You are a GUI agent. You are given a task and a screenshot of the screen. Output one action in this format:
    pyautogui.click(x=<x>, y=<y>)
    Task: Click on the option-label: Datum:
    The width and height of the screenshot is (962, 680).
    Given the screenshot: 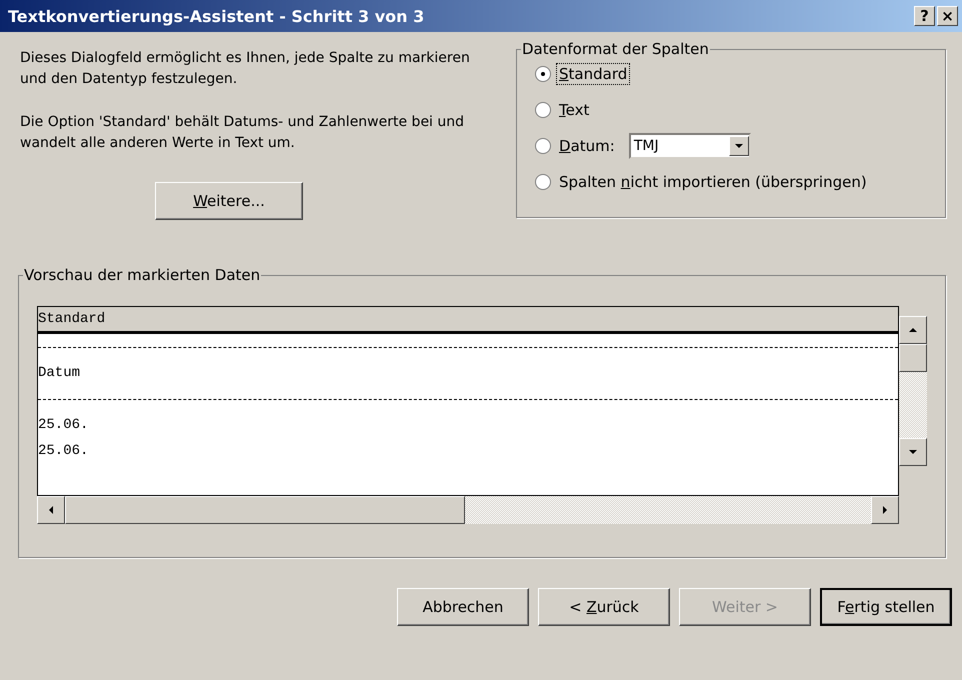 What is the action you would take?
    pyautogui.click(x=587, y=146)
    